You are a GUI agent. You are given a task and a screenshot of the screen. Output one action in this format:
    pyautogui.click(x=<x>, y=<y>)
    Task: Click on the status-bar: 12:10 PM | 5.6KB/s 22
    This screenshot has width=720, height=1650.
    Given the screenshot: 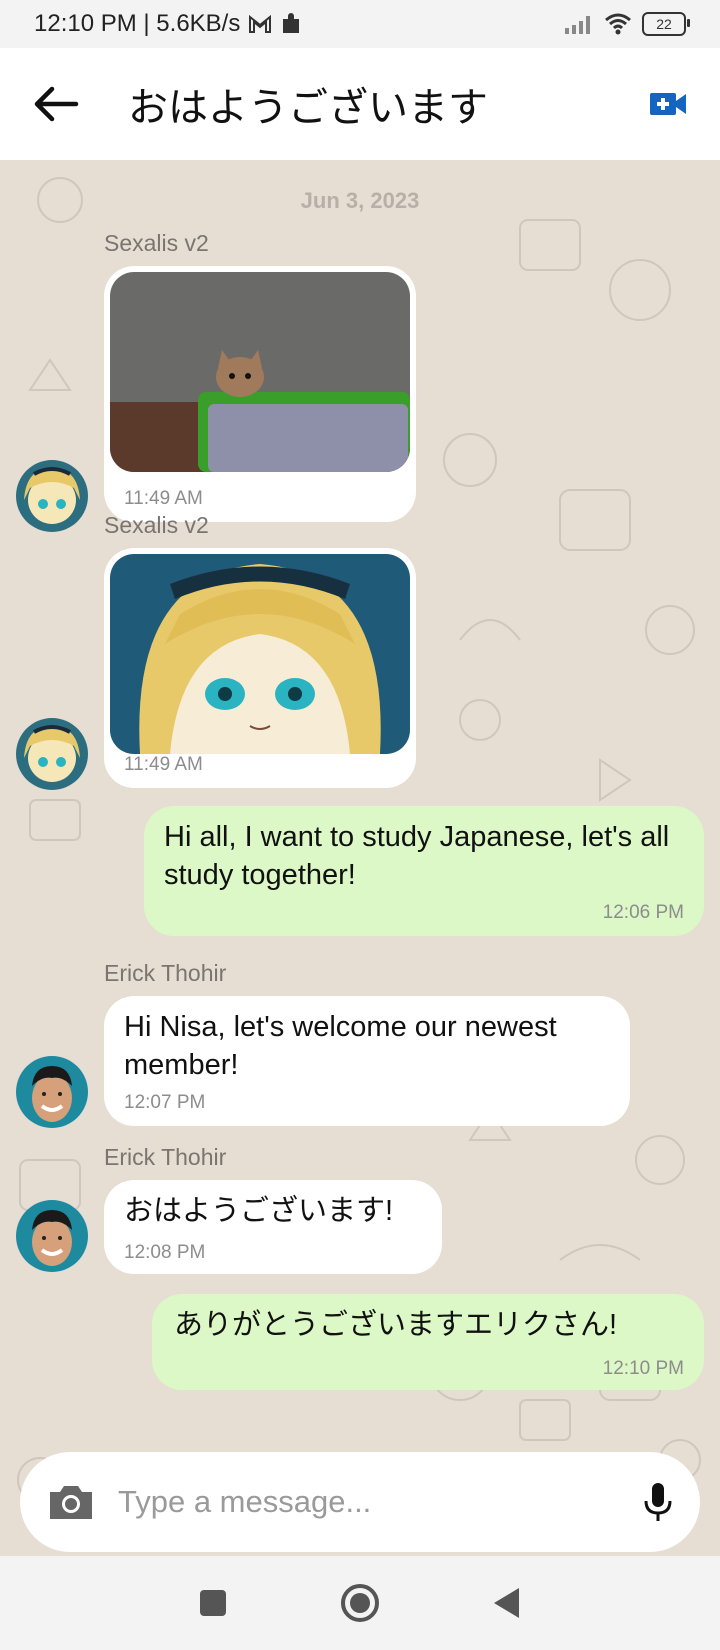 What is the action you would take?
    pyautogui.click(x=360, y=24)
    